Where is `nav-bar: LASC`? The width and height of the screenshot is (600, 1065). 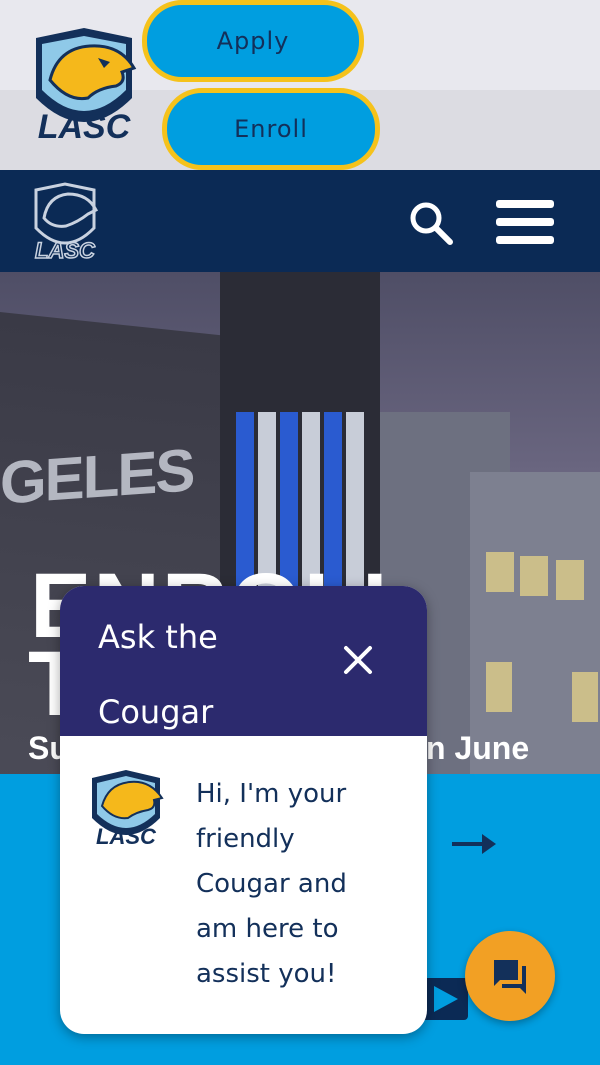
nav-bar: LASC is located at coordinates (300, 221).